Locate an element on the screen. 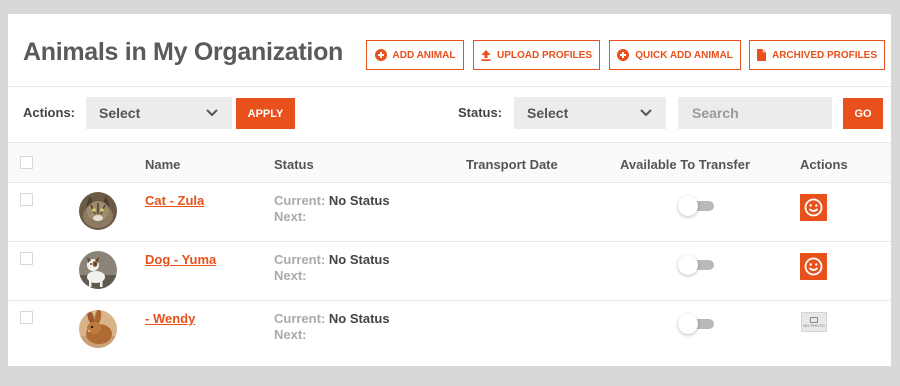 This screenshot has height=386, width=900. add-animal-label: ADD ANIMAL is located at coordinates (424, 55).